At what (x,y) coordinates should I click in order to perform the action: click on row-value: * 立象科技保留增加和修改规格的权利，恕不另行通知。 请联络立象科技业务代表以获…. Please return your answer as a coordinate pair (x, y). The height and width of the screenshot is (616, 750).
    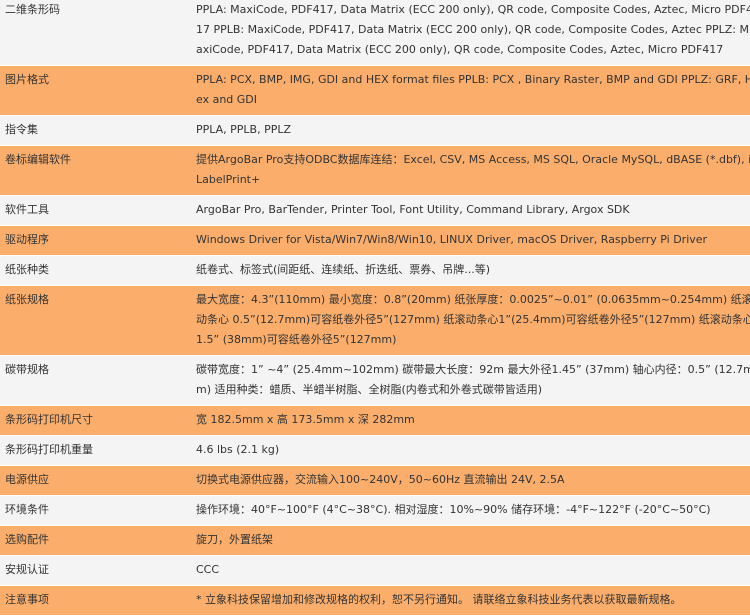
    Looking at the image, I should click on (467, 600).